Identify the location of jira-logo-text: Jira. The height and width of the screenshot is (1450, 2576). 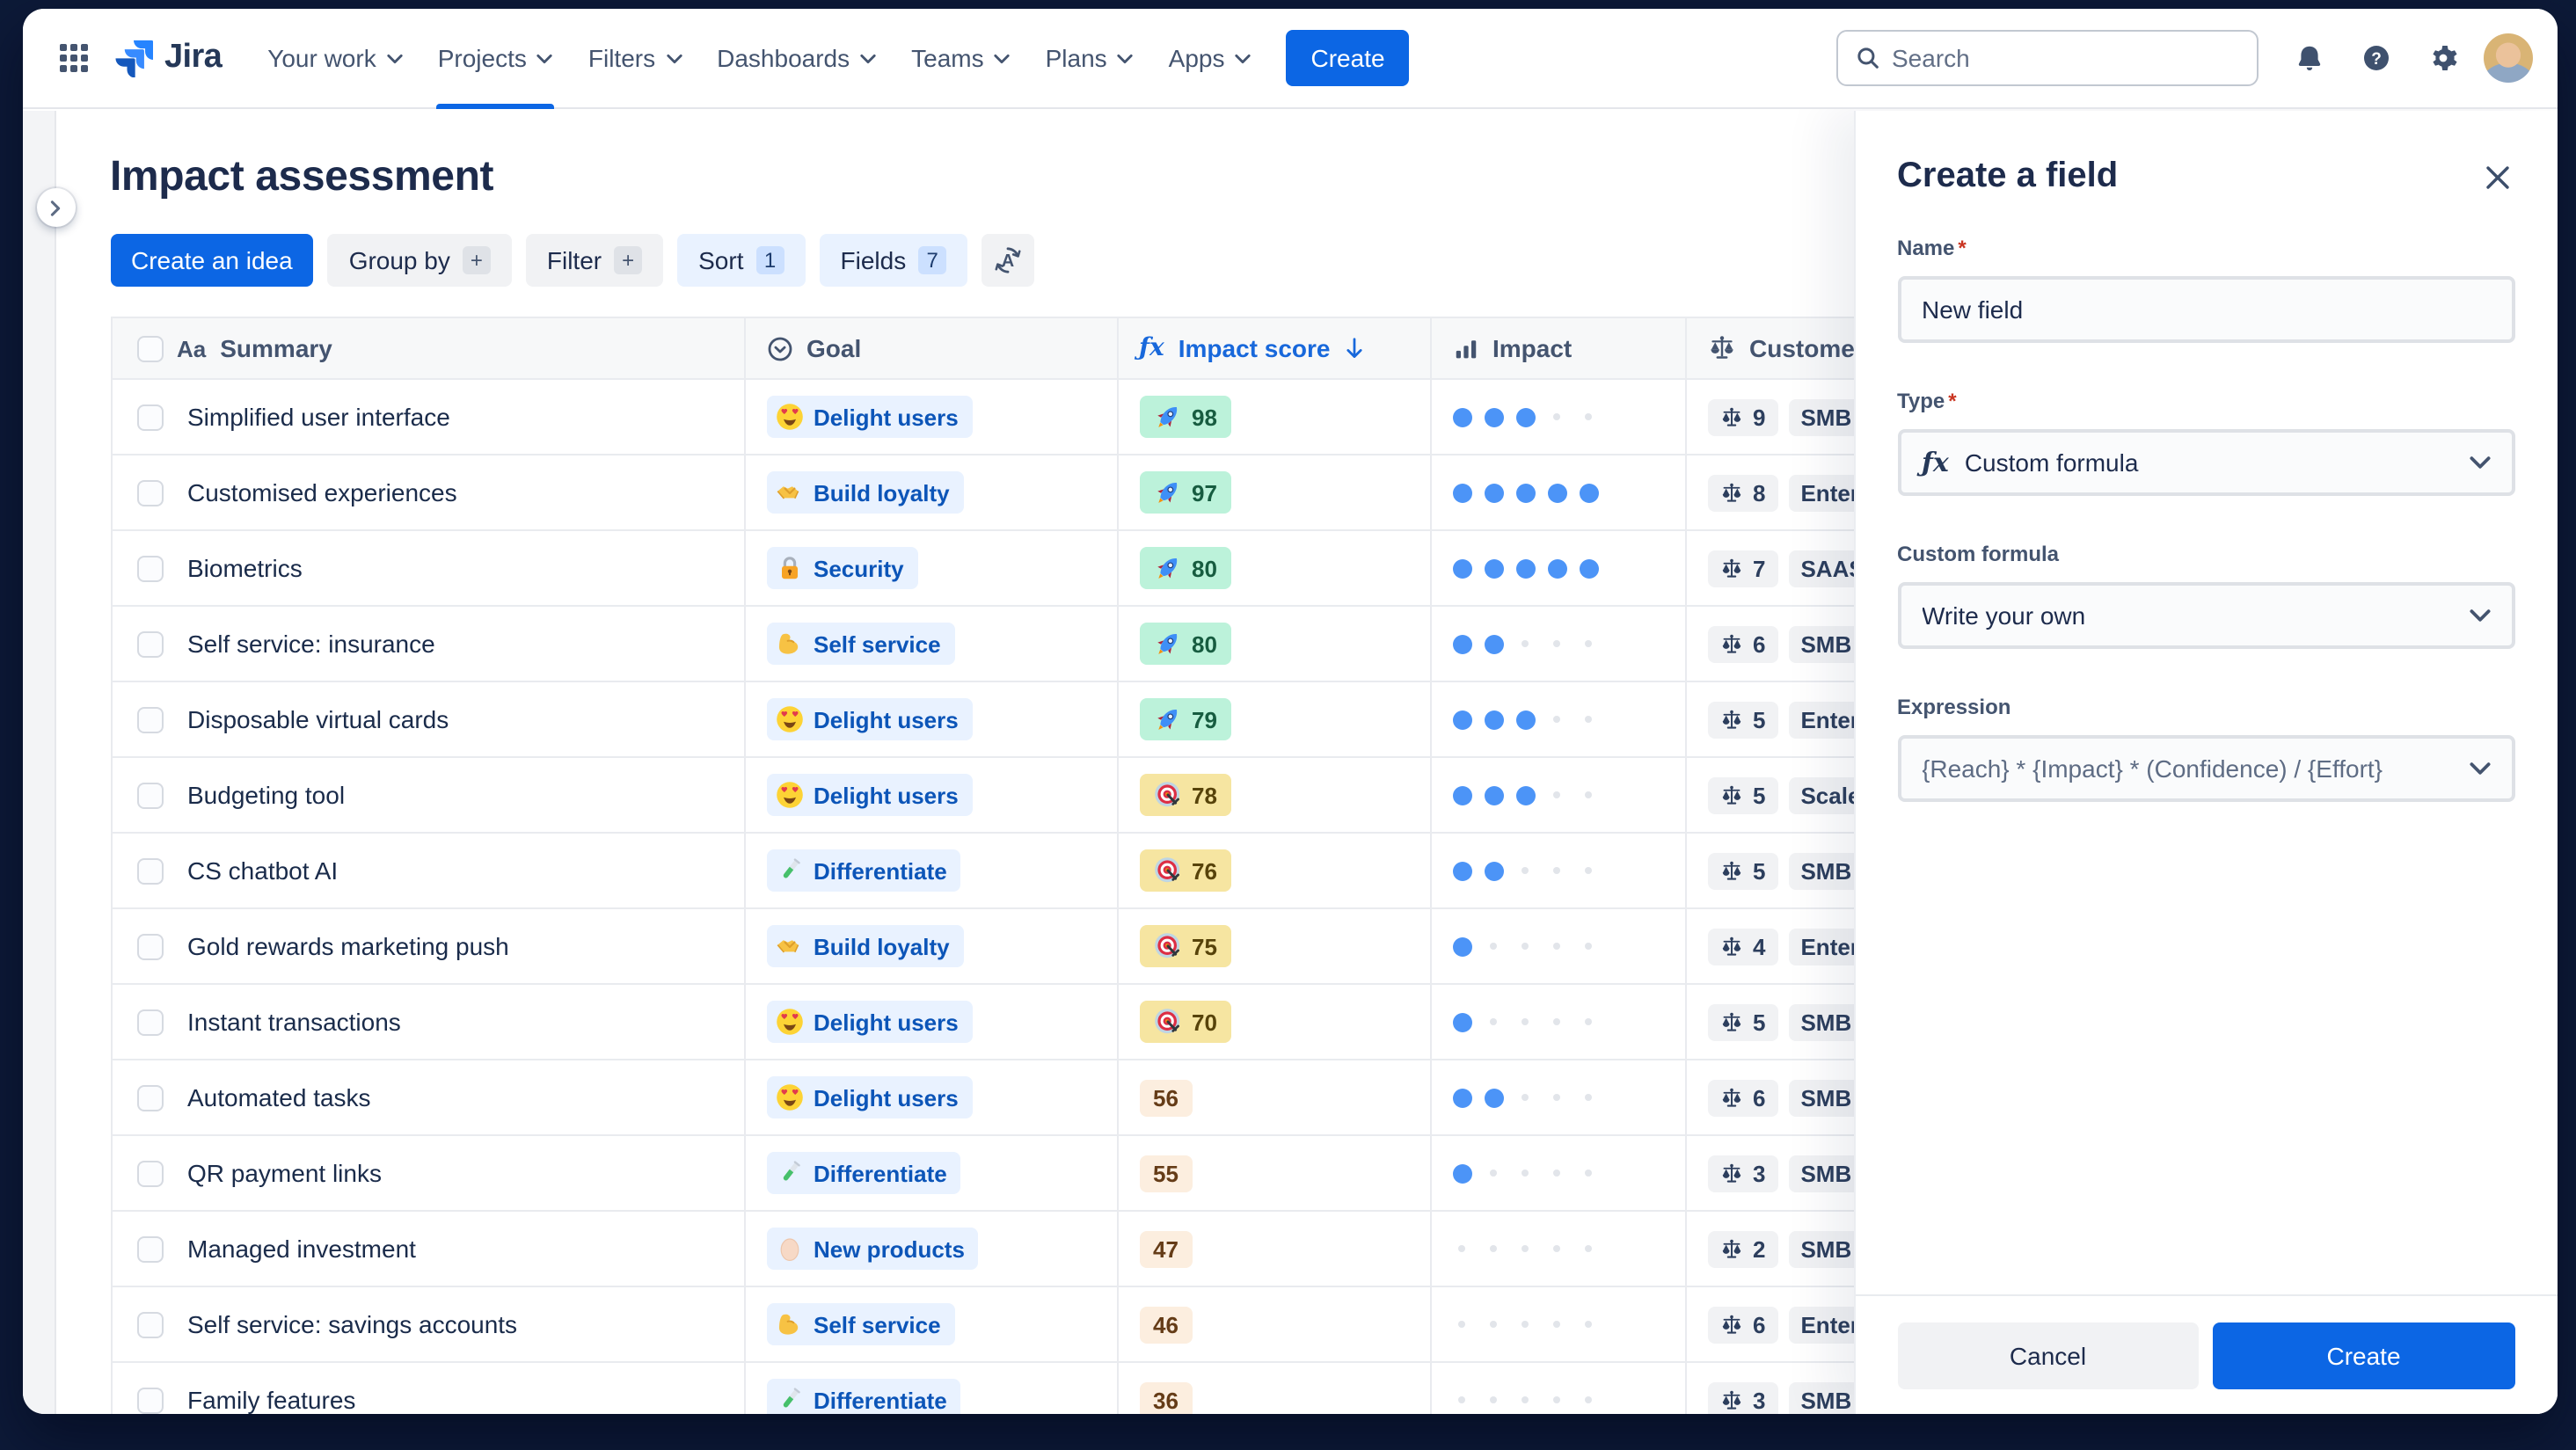
(193, 57).